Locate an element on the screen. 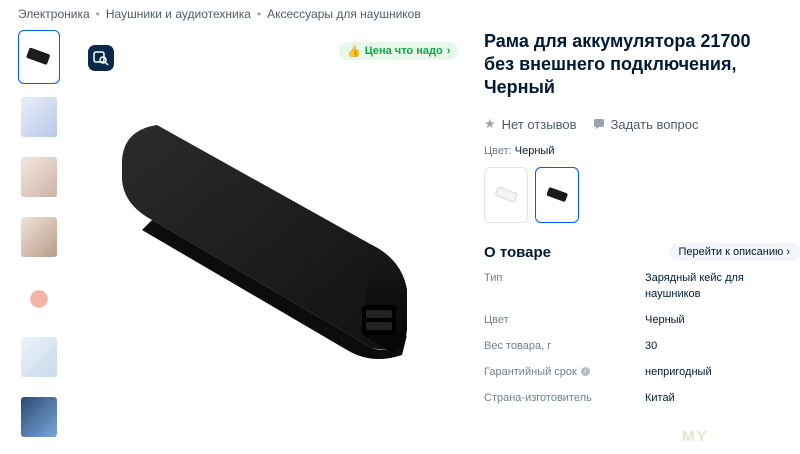  white-case-icon is located at coordinates (506, 194).